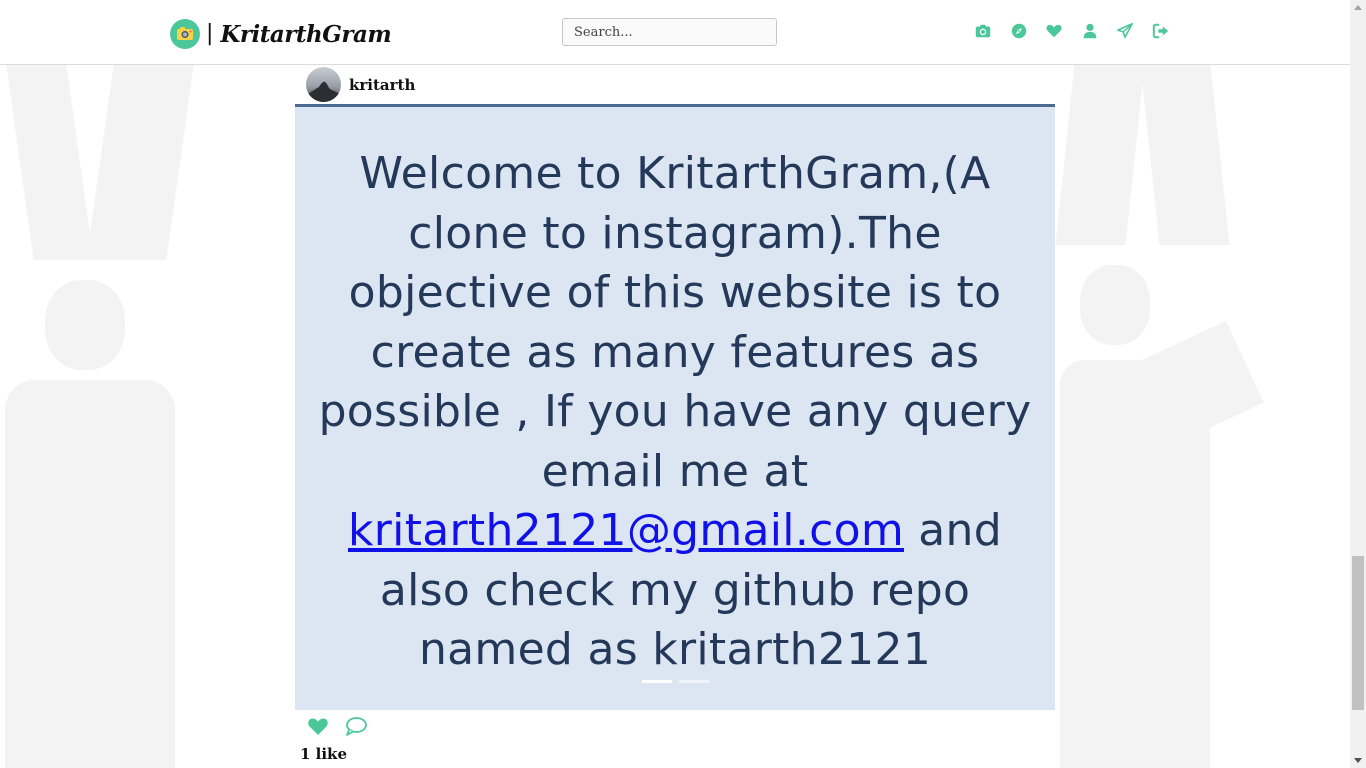 Image resolution: width=1366 pixels, height=768 pixels. I want to click on scrollbar-thumb, so click(1358, 633).